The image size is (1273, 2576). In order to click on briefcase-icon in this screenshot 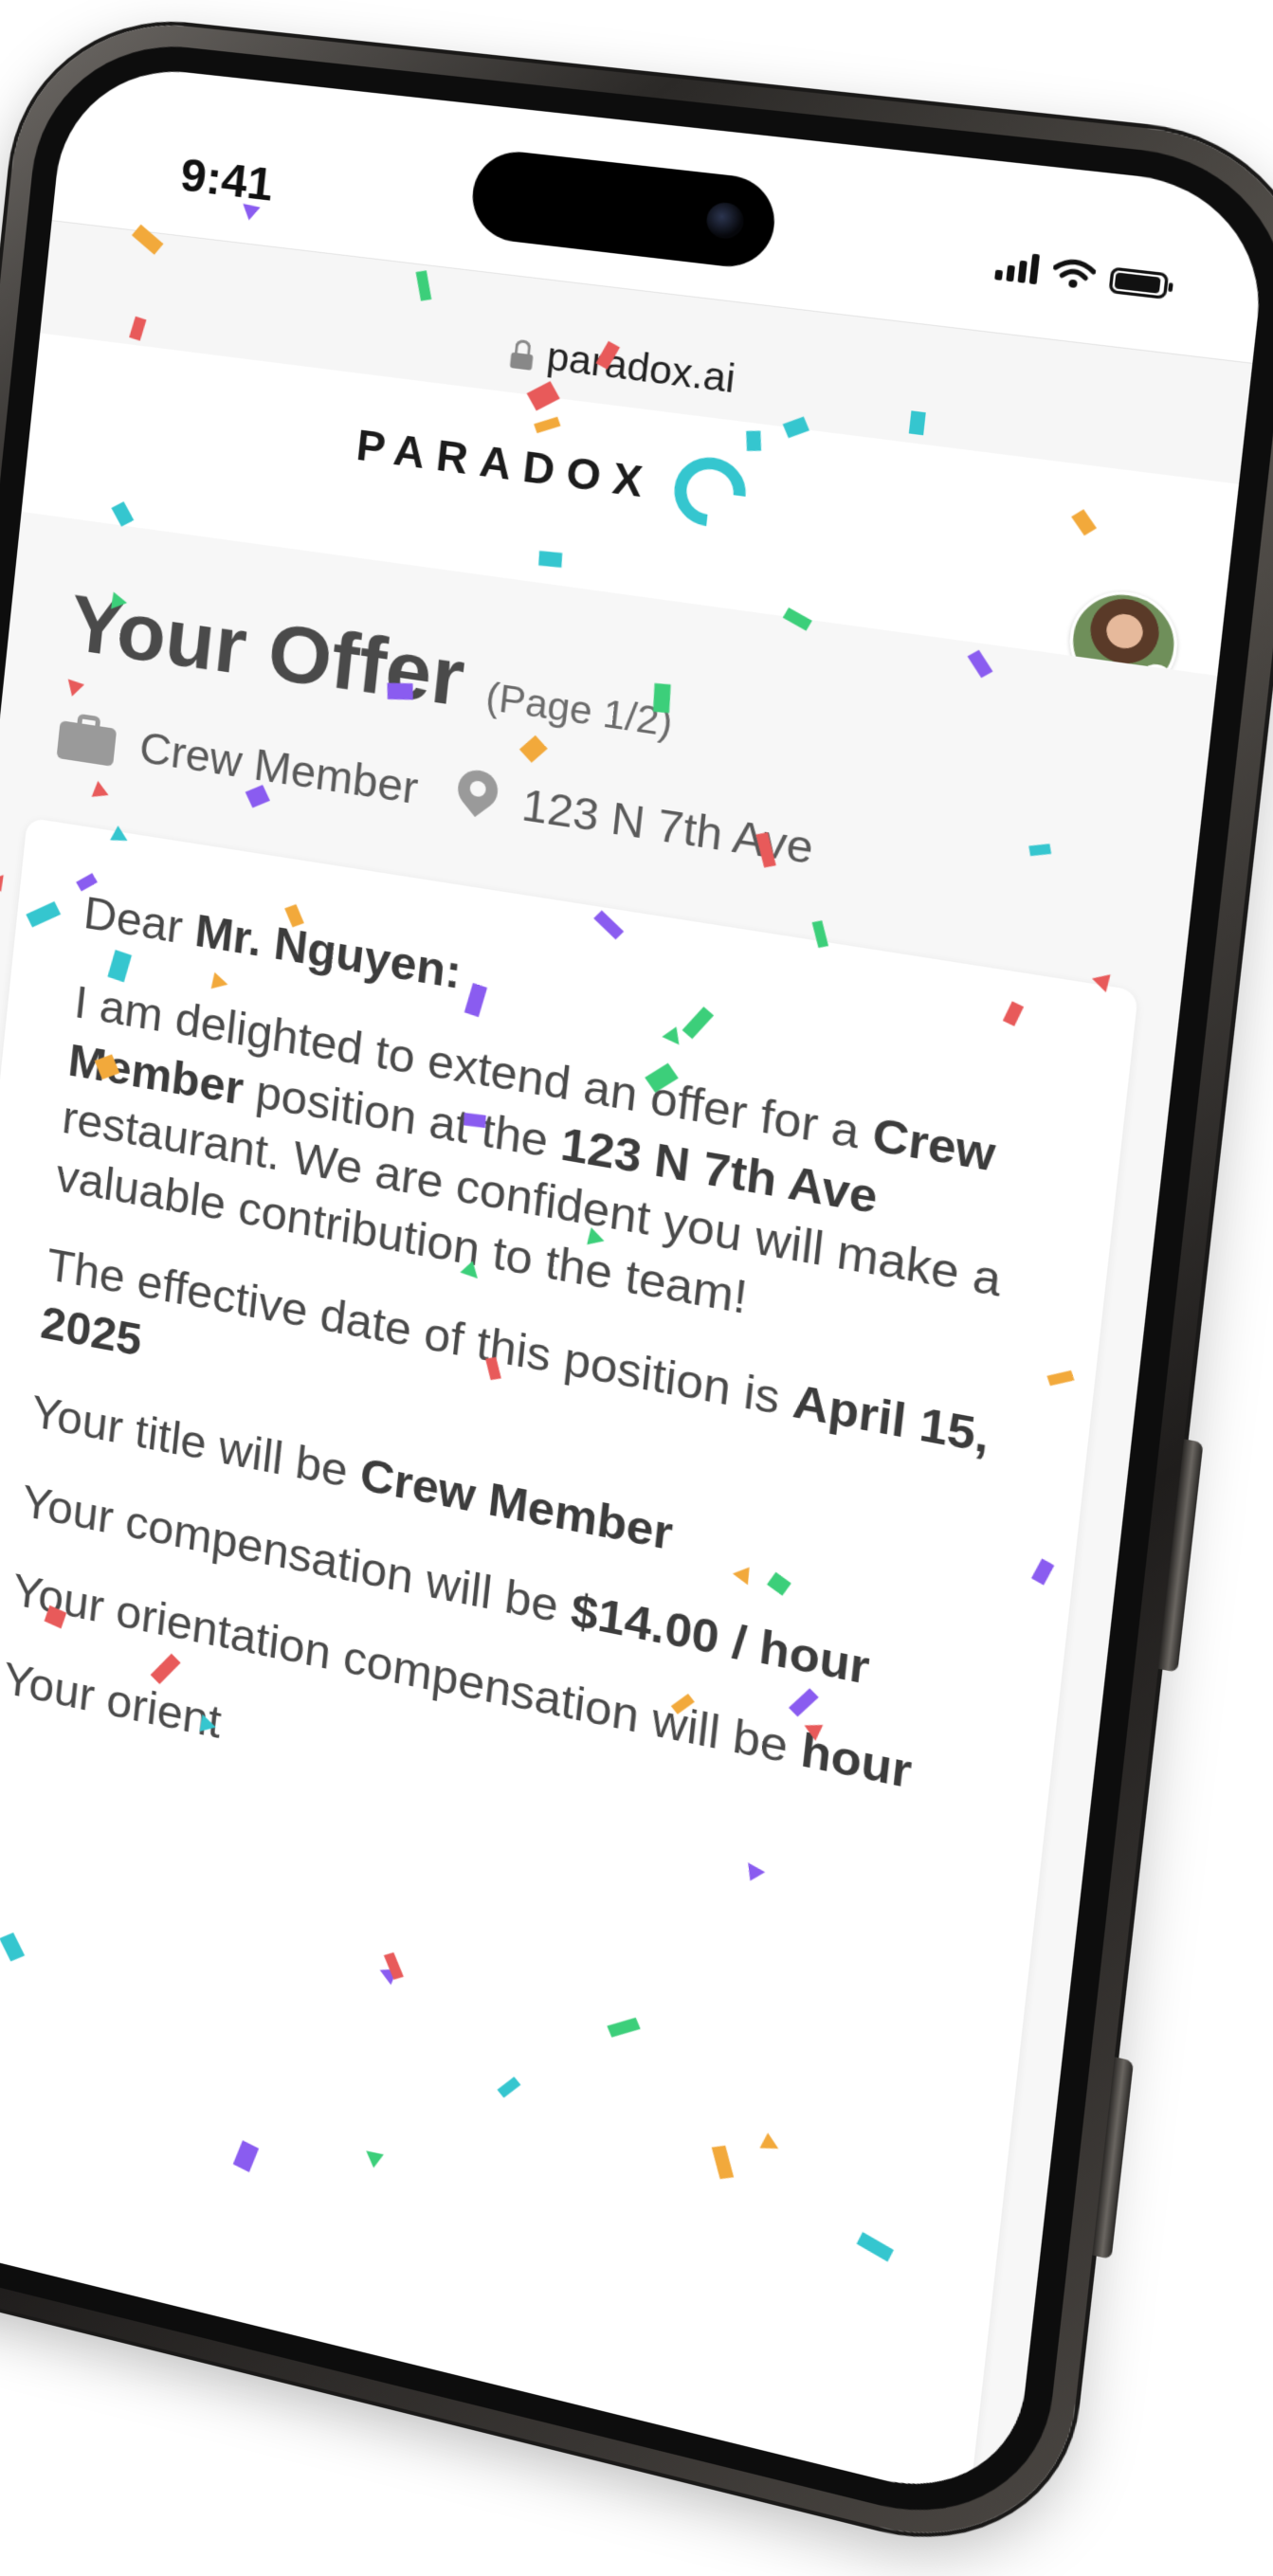, I will do `click(87, 739)`.